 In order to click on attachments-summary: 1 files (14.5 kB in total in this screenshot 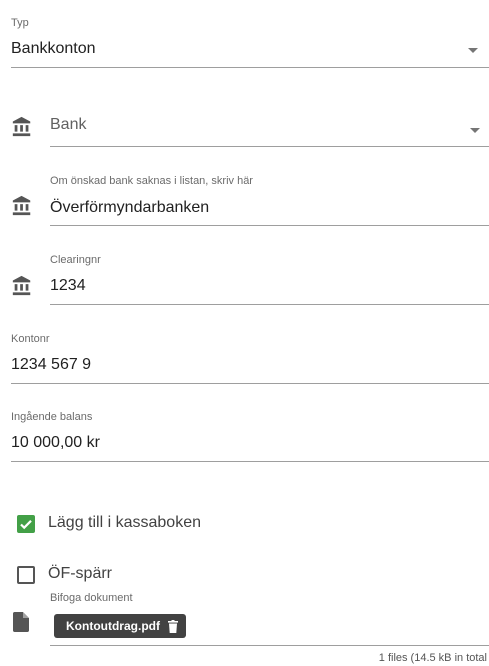, I will do `click(432, 658)`.